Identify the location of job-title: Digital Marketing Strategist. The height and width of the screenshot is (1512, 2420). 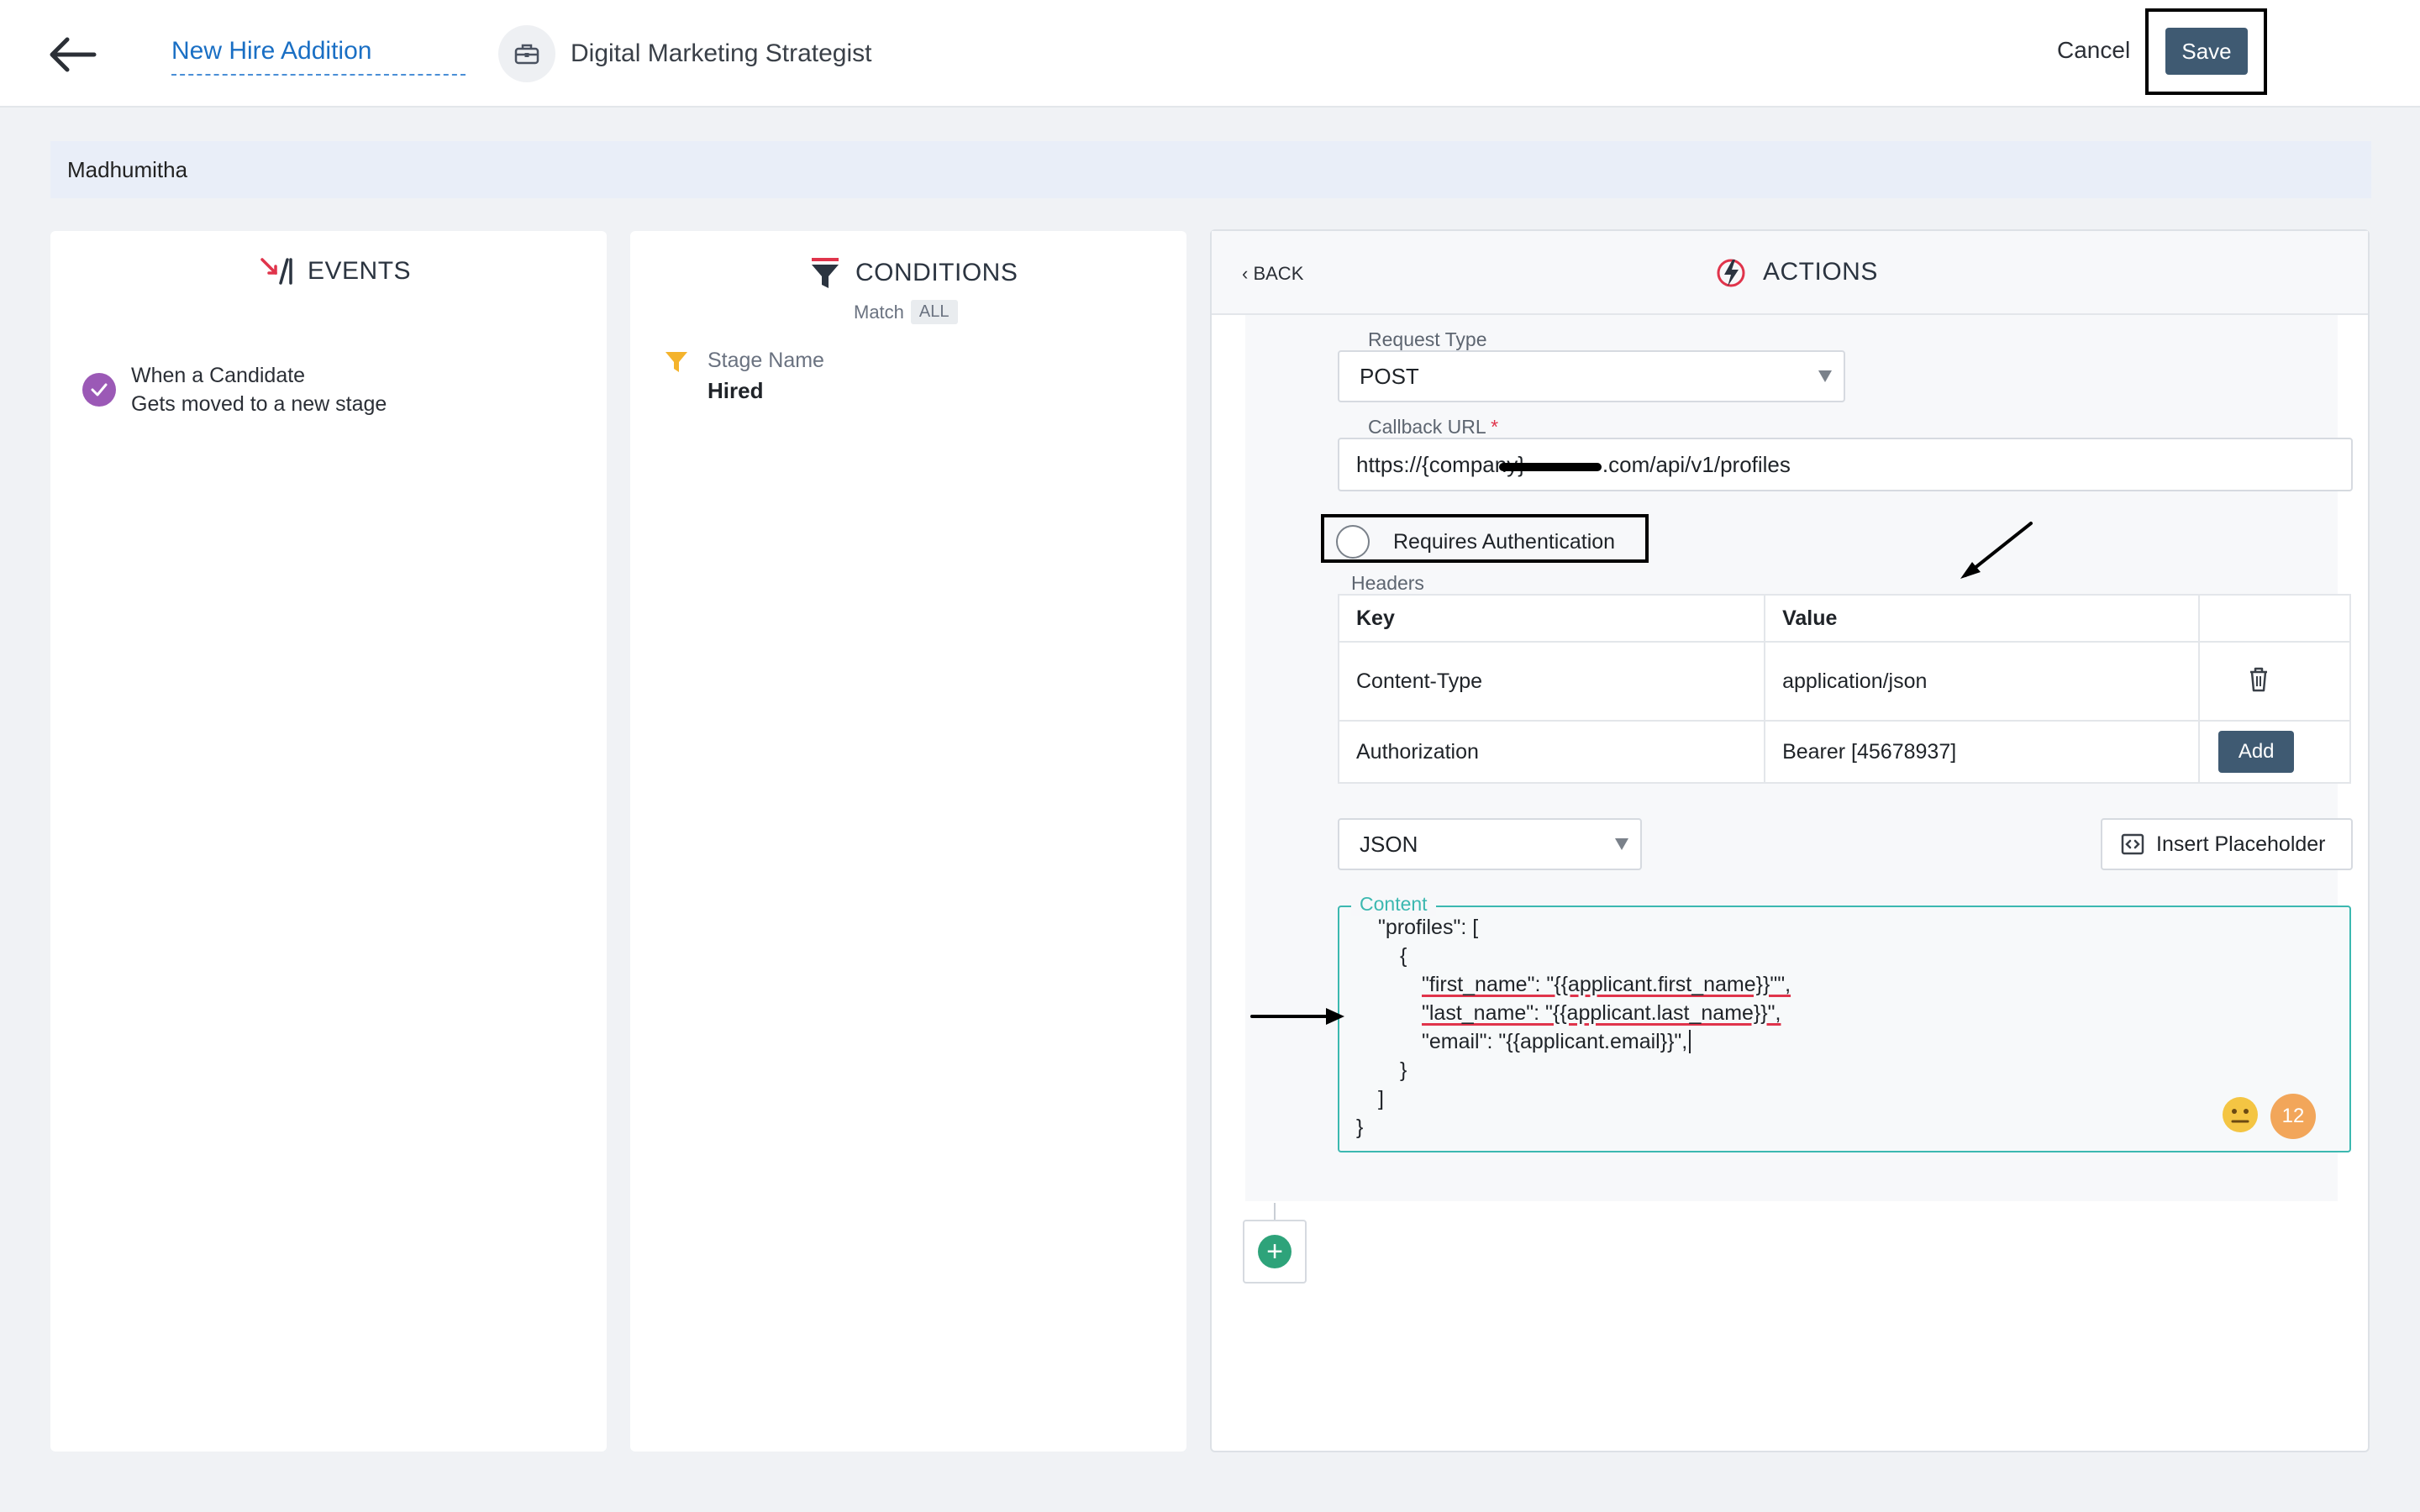
(721, 53).